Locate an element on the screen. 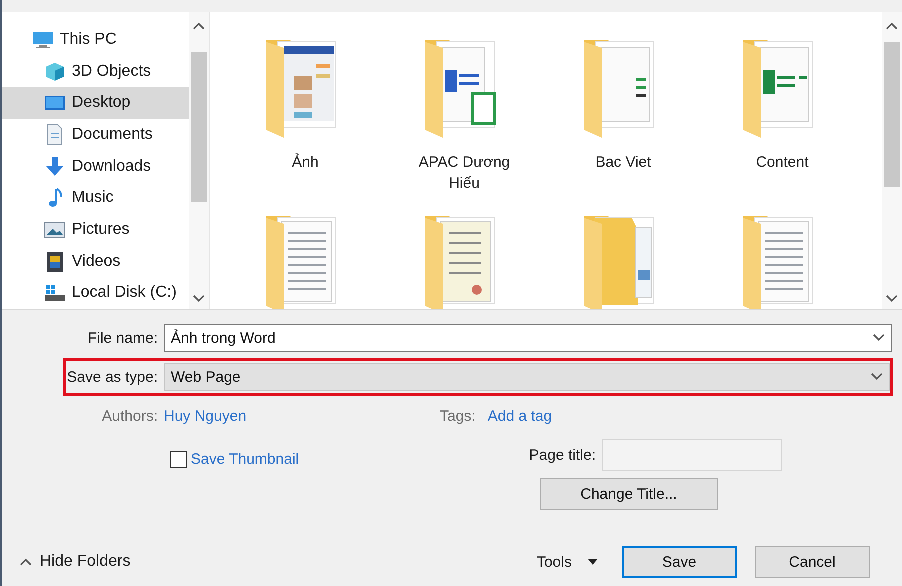 This screenshot has height=586, width=902. type-dropdown: Web Page is located at coordinates (527, 377).